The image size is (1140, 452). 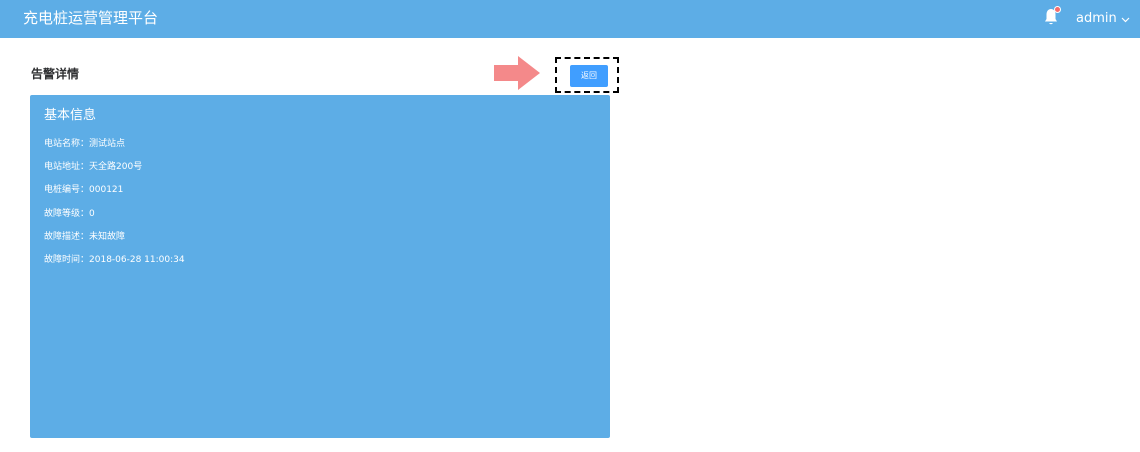 I want to click on field-label: 电站地址：, so click(x=67, y=167).